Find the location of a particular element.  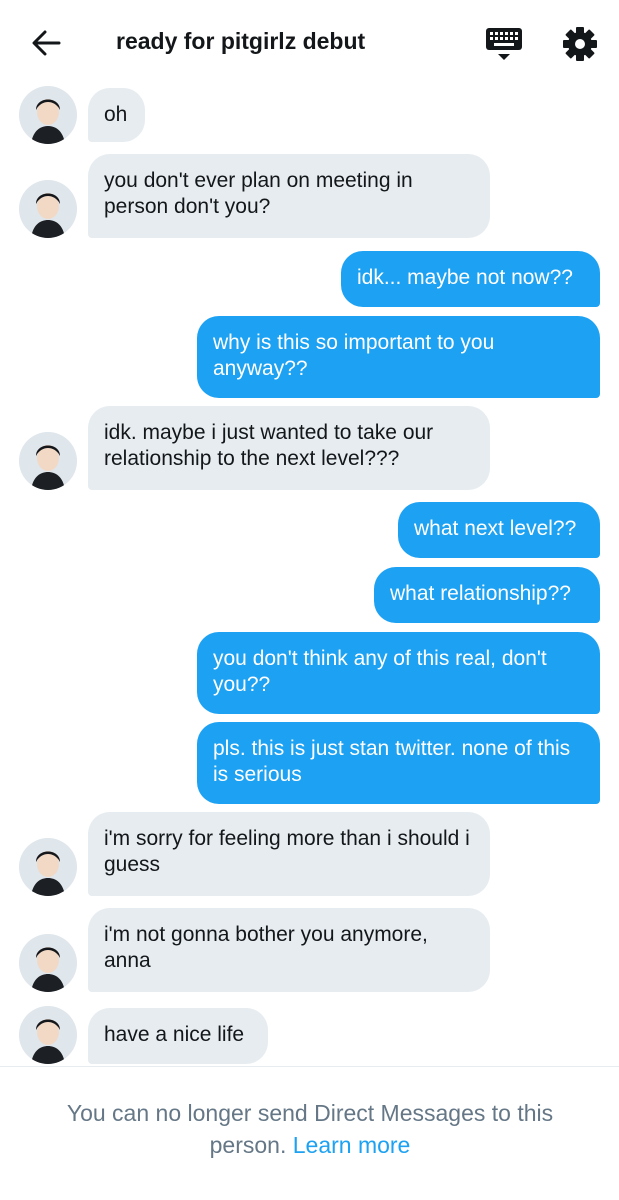

message-row-outgoing: idk... maybe not now?? is located at coordinates (309, 279).